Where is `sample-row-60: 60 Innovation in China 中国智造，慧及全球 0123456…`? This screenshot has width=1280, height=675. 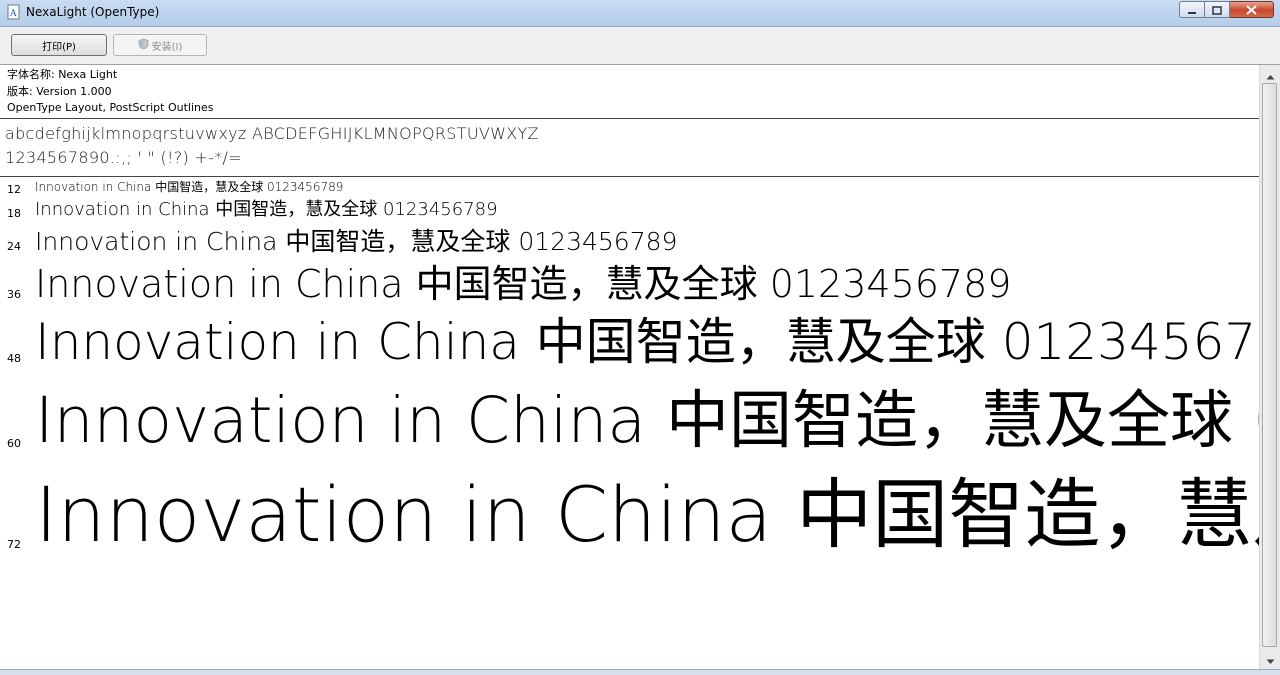 sample-row-60: 60 Innovation in China 中国智造，慧及全球 0123456… is located at coordinates (629, 425).